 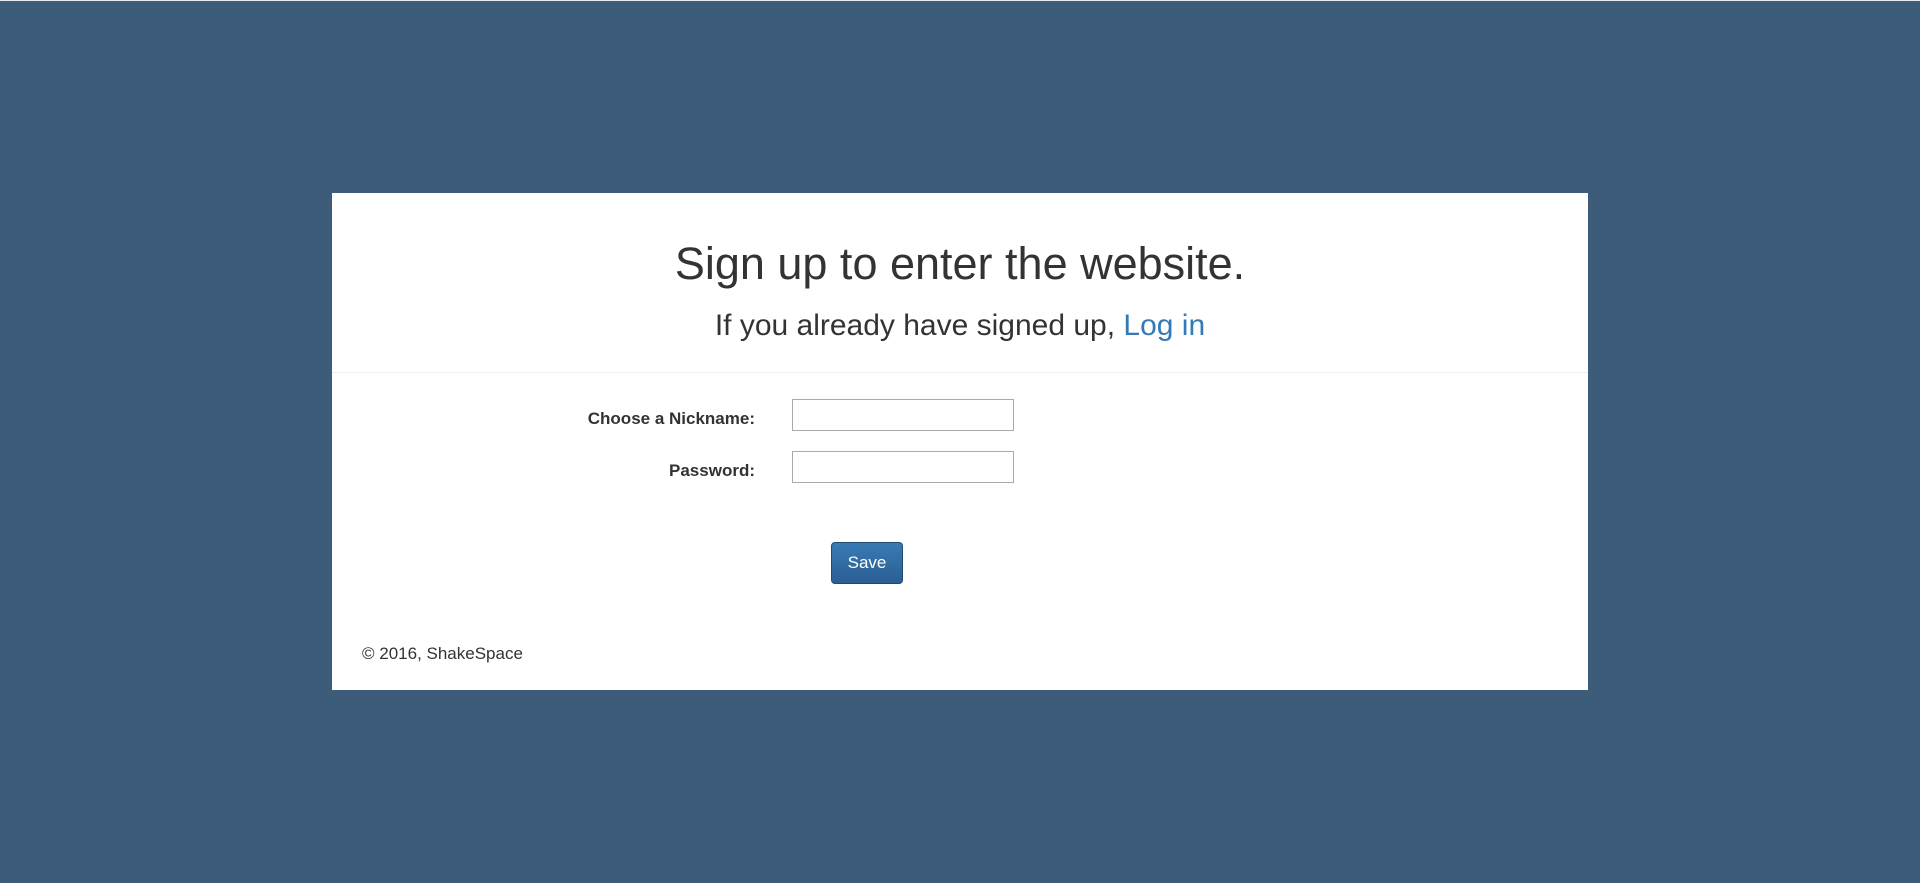 What do you see at coordinates (919, 325) in the screenshot?
I see `login-prompt-text: If you already have signed up,` at bounding box center [919, 325].